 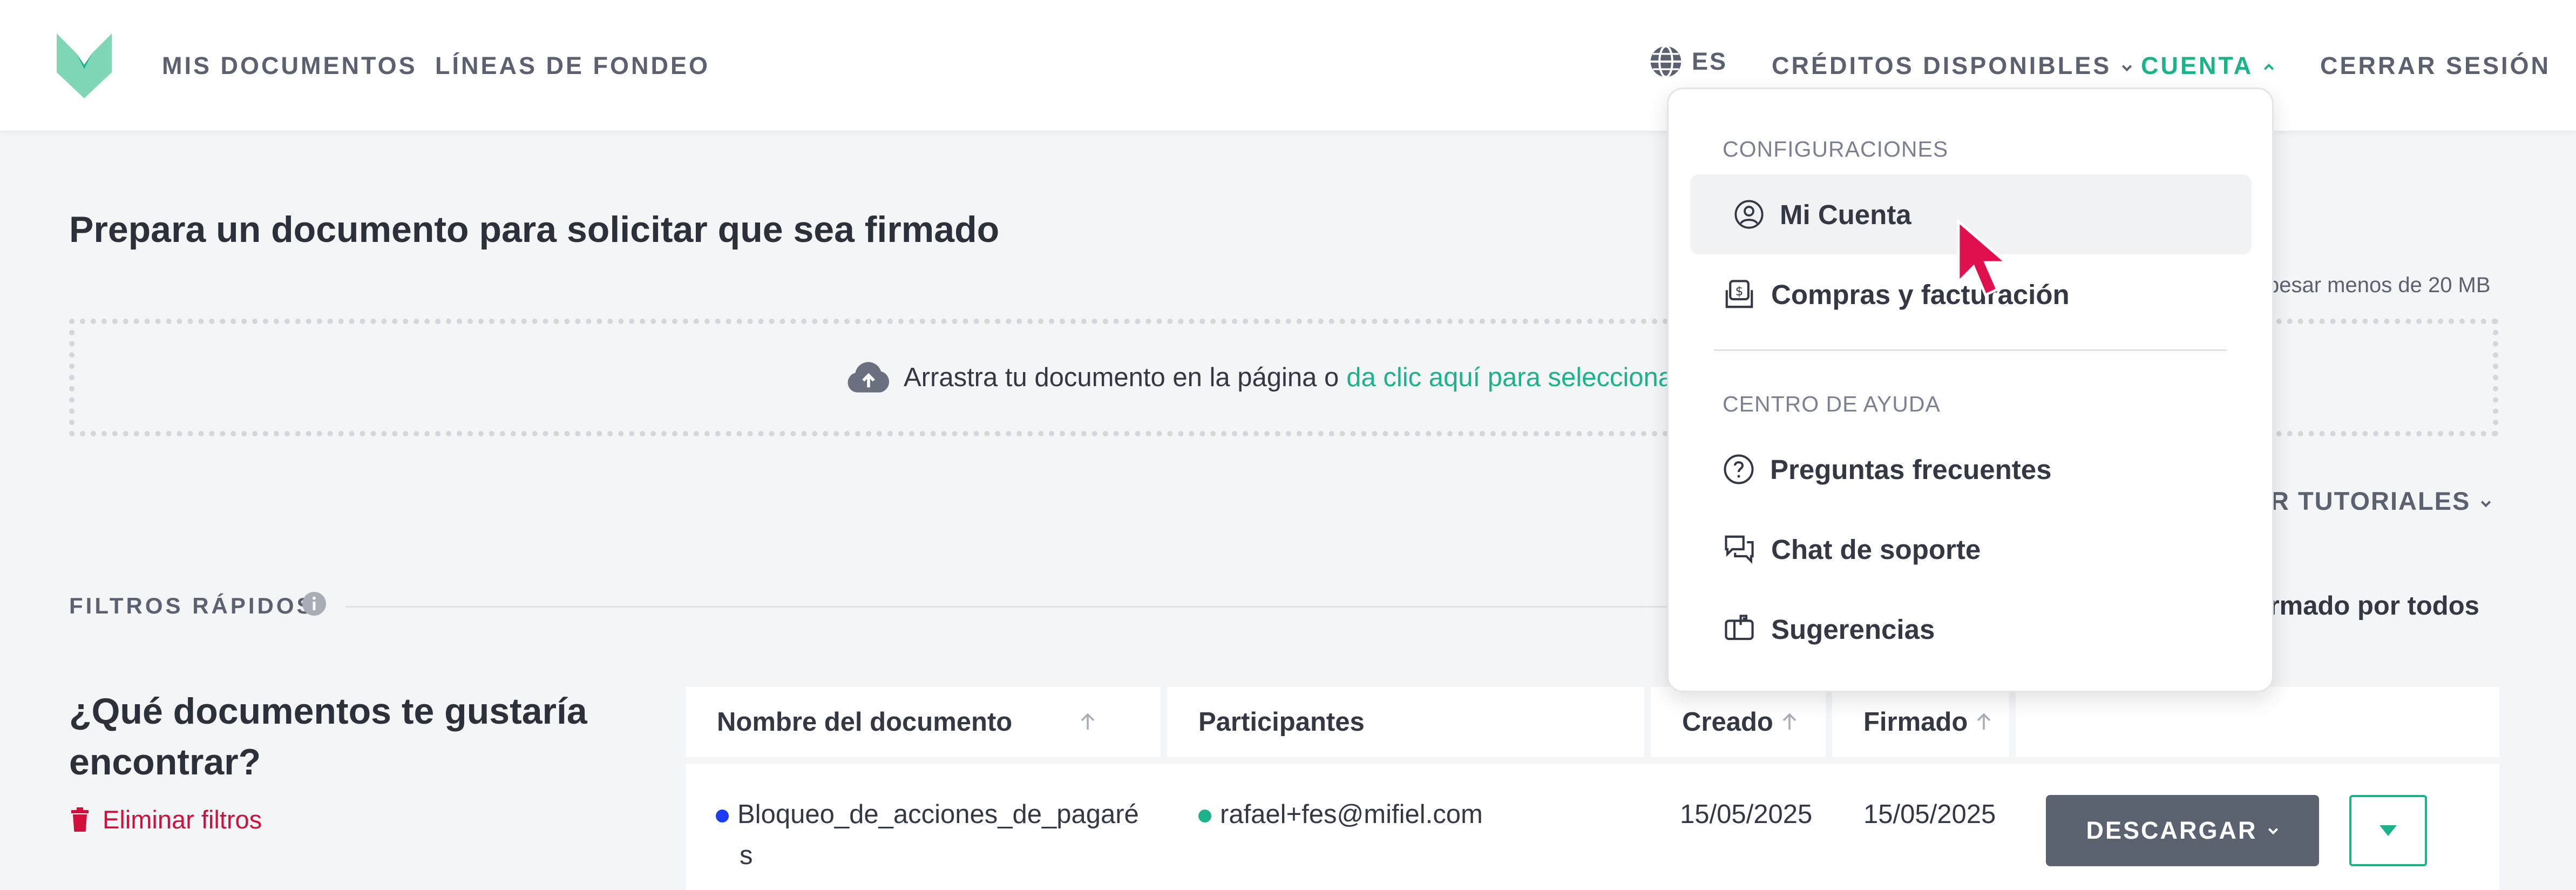 What do you see at coordinates (1911, 470) in the screenshot?
I see `menu-item-faq-label: Preguntas frecuentes` at bounding box center [1911, 470].